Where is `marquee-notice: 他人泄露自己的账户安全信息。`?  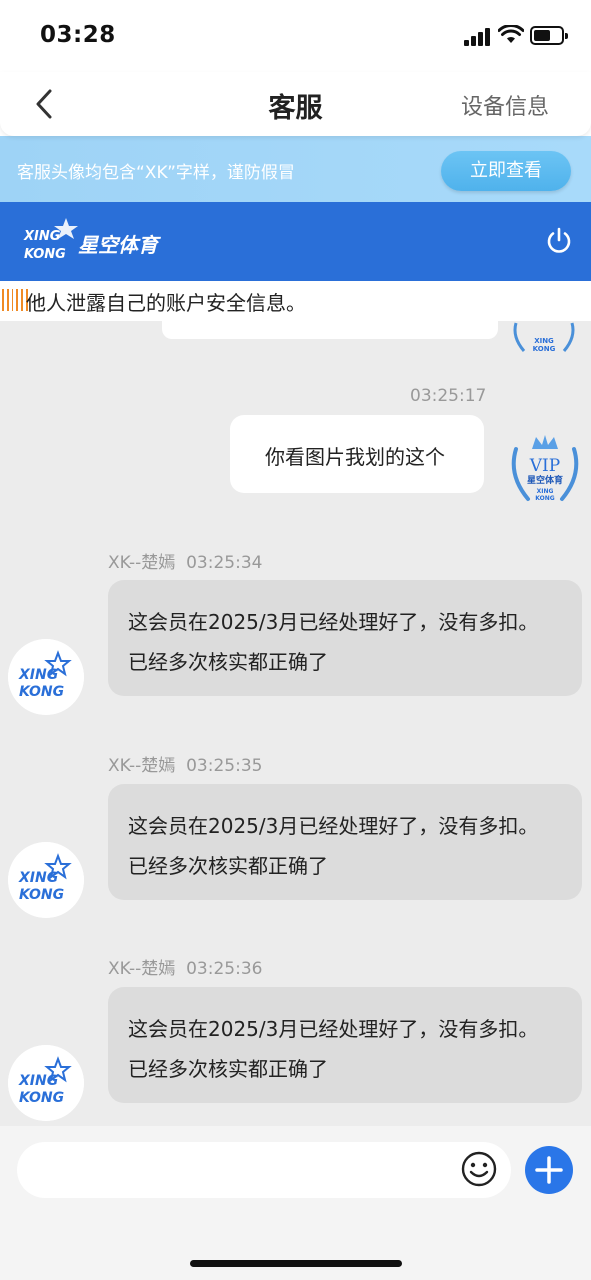 marquee-notice: 他人泄露自己的账户安全信息。 is located at coordinates (295, 301).